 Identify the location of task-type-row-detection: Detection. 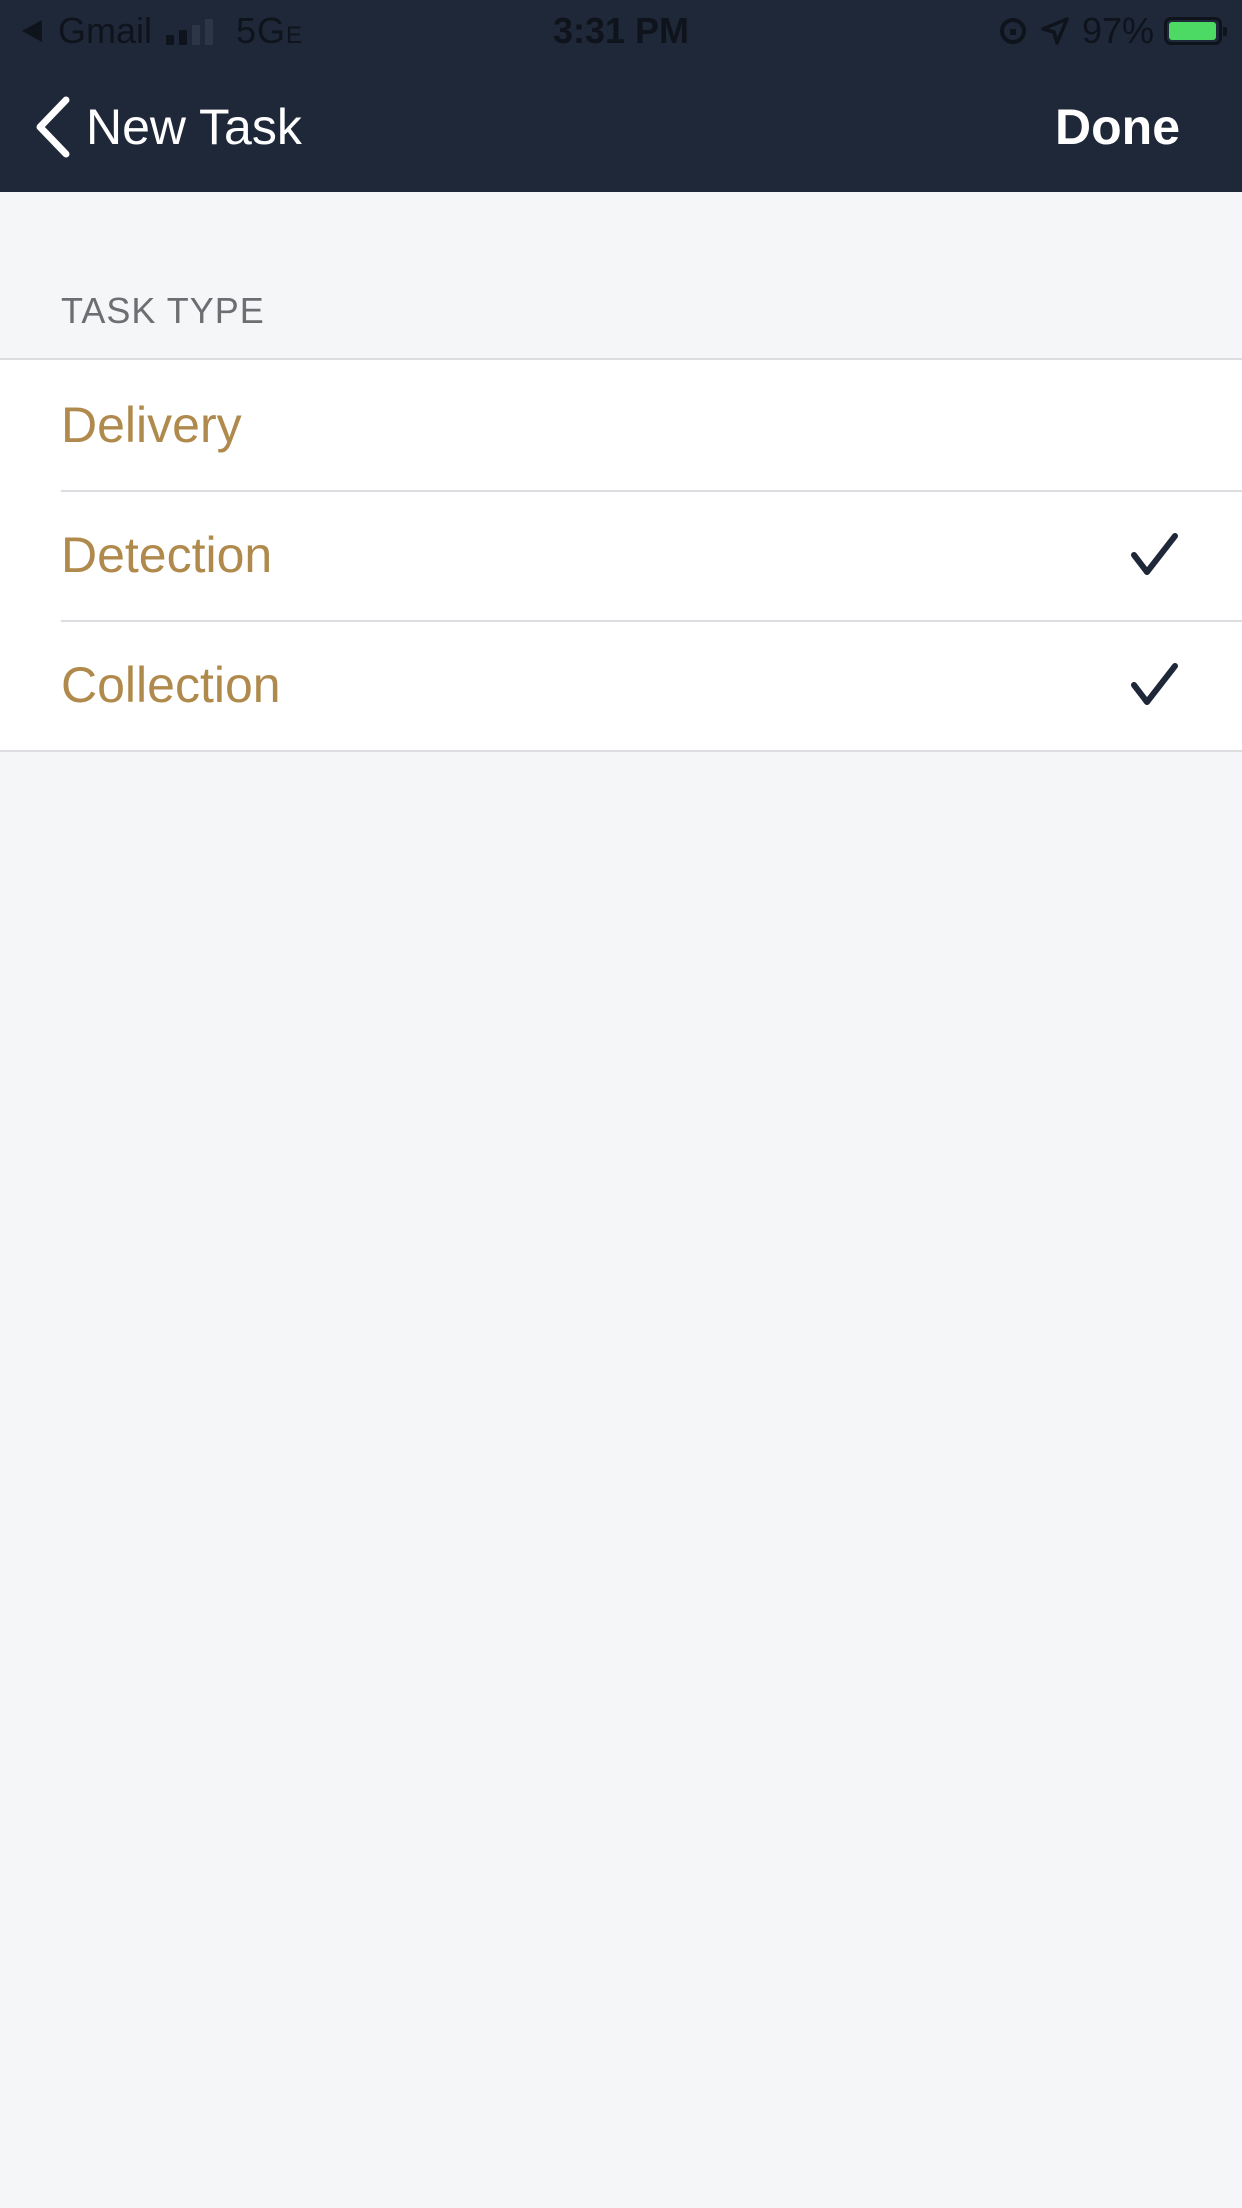
(621, 555).